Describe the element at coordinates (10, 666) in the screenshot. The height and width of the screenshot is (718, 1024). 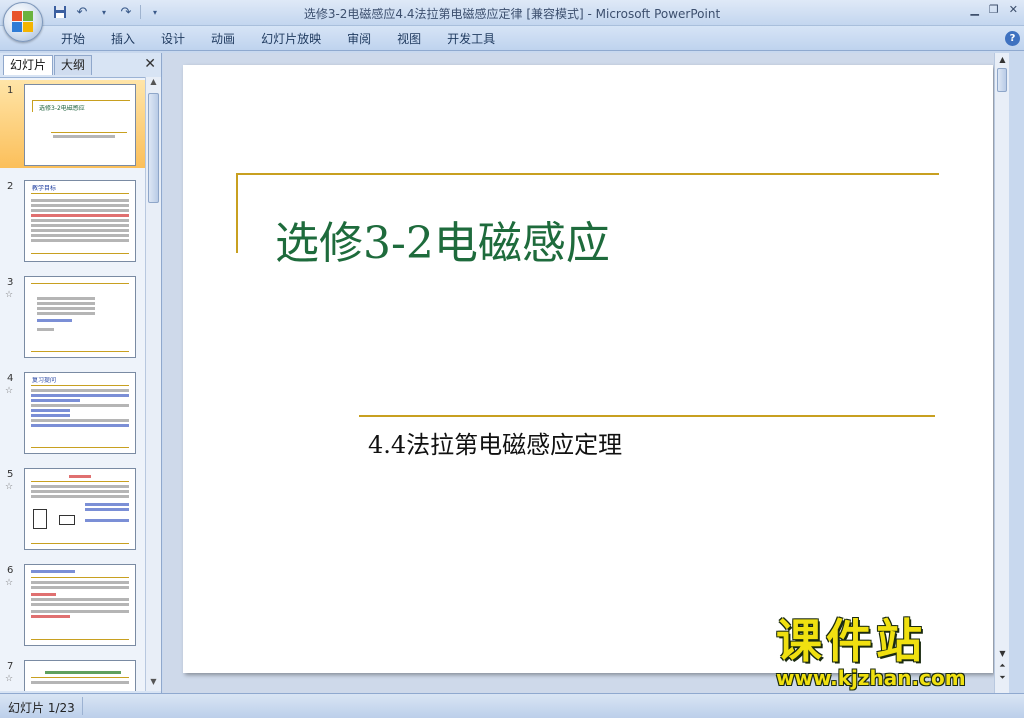
I see `thumbnail-number: 7` at that location.